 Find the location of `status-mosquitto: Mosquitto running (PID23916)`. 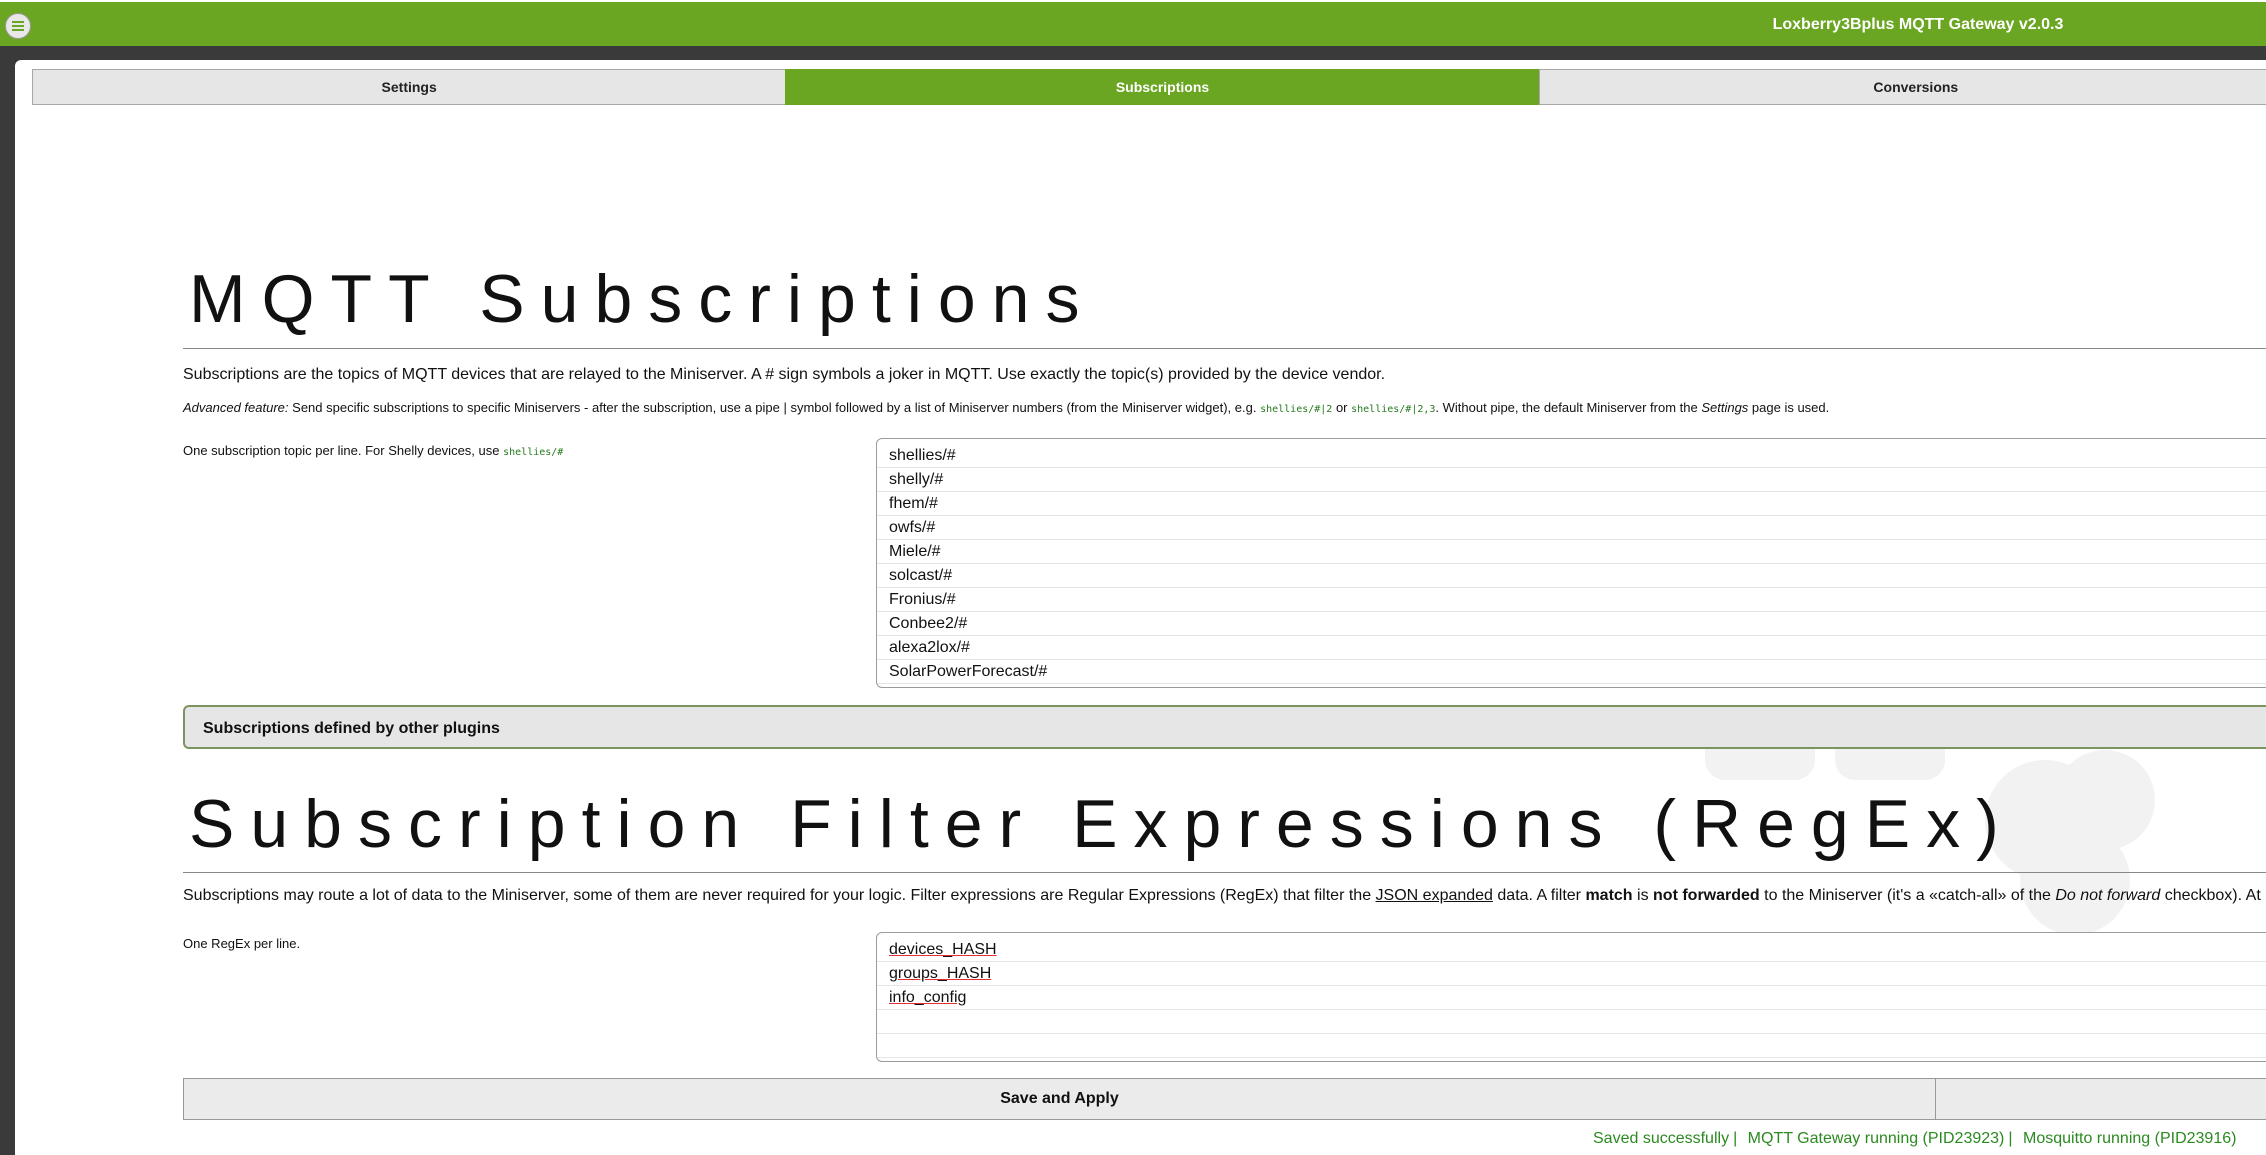

status-mosquitto: Mosquitto running (PID23916) is located at coordinates (2129, 1138).